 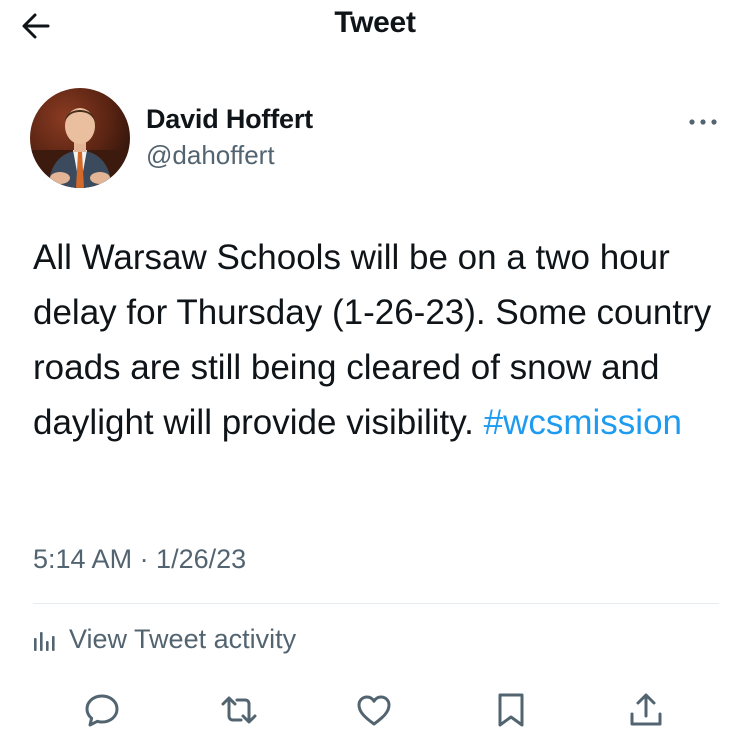 What do you see at coordinates (229, 119) in the screenshot?
I see `author-name: David Hoffert` at bounding box center [229, 119].